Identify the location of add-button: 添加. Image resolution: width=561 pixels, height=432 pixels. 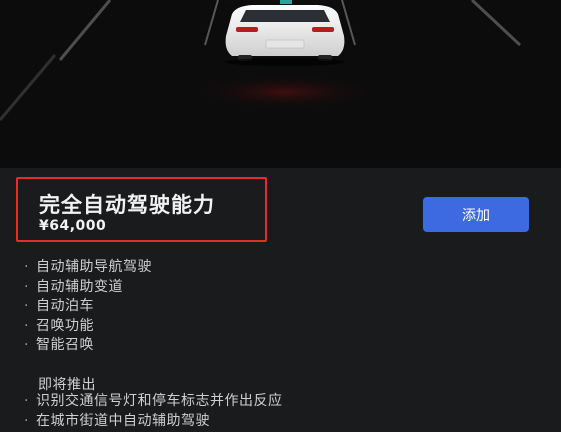
(476, 214).